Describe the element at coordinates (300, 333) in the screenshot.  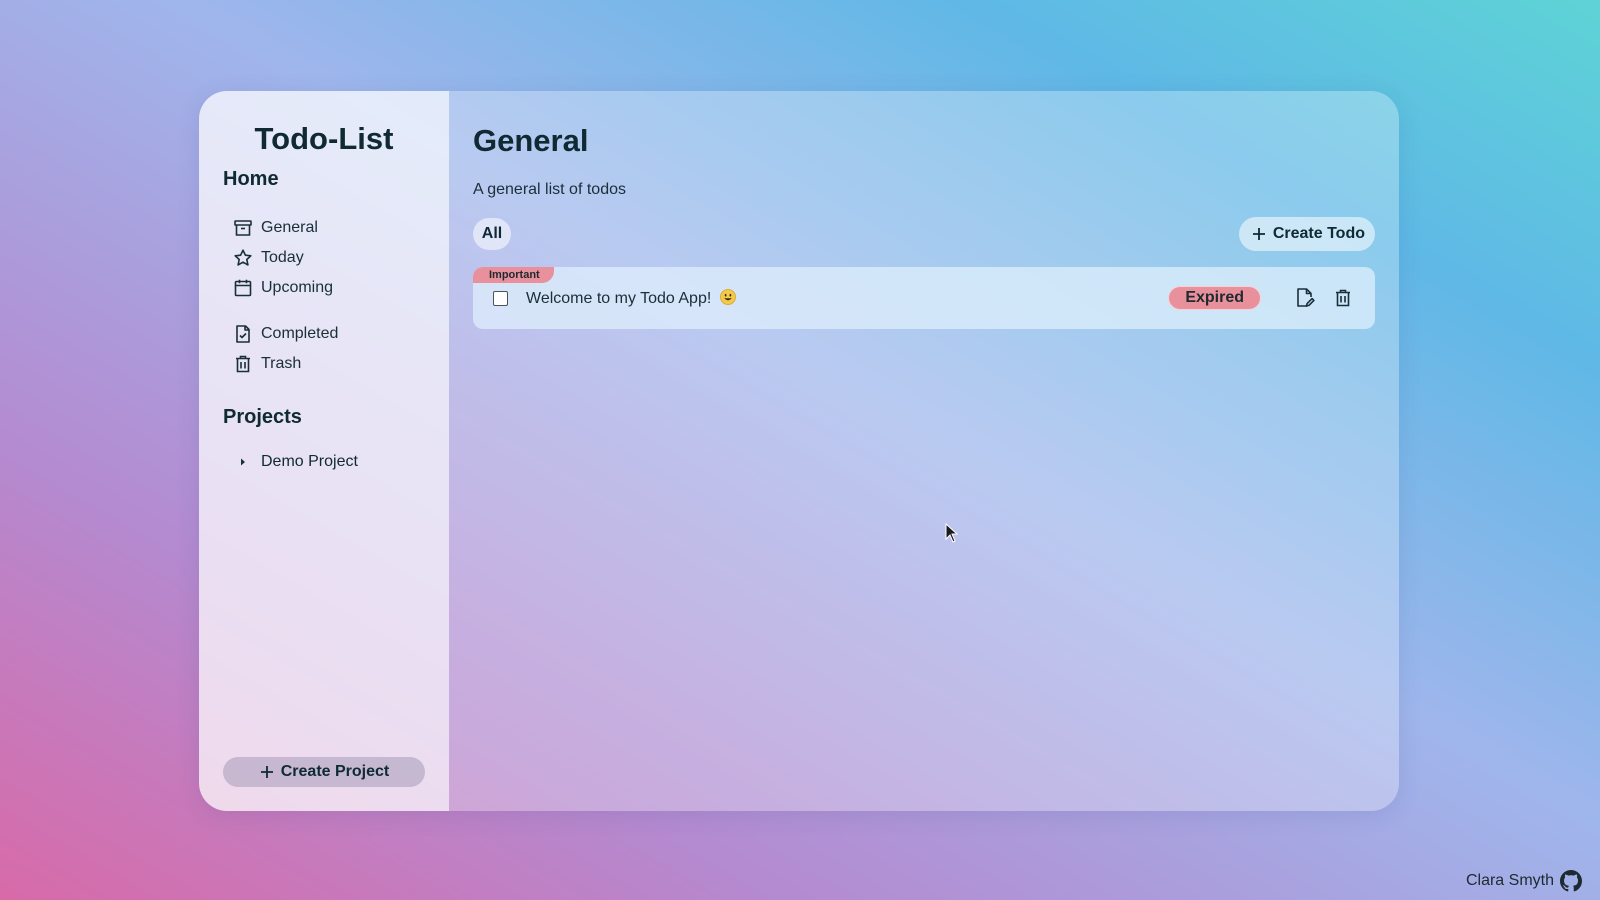
I see `sidebar-item-label: Completed` at that location.